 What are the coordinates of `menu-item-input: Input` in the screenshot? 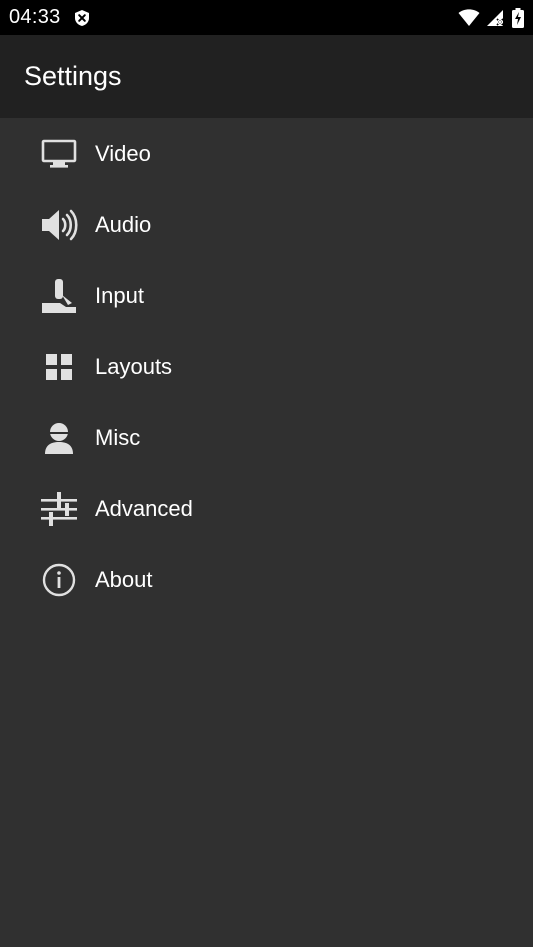 It's located at (266, 295).